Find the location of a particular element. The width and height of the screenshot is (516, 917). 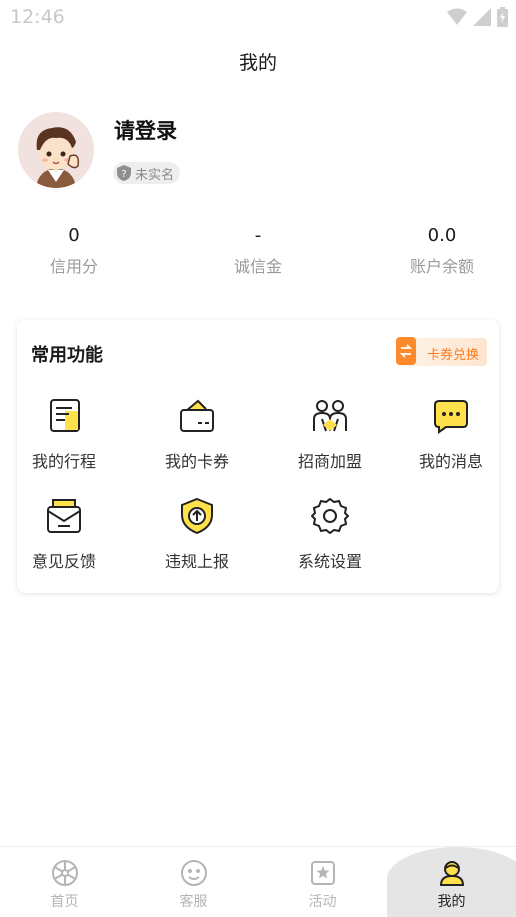

login-prompt: 请登录 is located at coordinates (145, 130).